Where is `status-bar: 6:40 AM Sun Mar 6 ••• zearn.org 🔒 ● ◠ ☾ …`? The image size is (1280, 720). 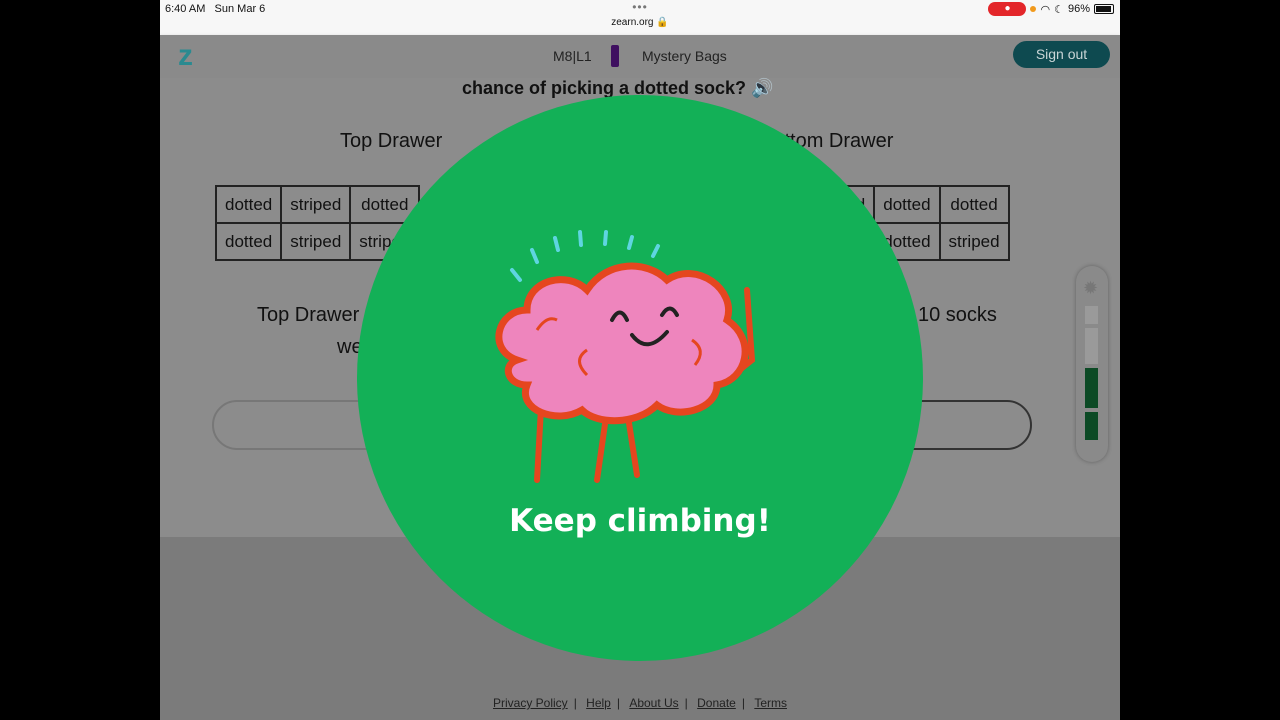 status-bar: 6:40 AM Sun Mar 6 ••• zearn.org 🔒 ● ◠ ☾ … is located at coordinates (640, 17).